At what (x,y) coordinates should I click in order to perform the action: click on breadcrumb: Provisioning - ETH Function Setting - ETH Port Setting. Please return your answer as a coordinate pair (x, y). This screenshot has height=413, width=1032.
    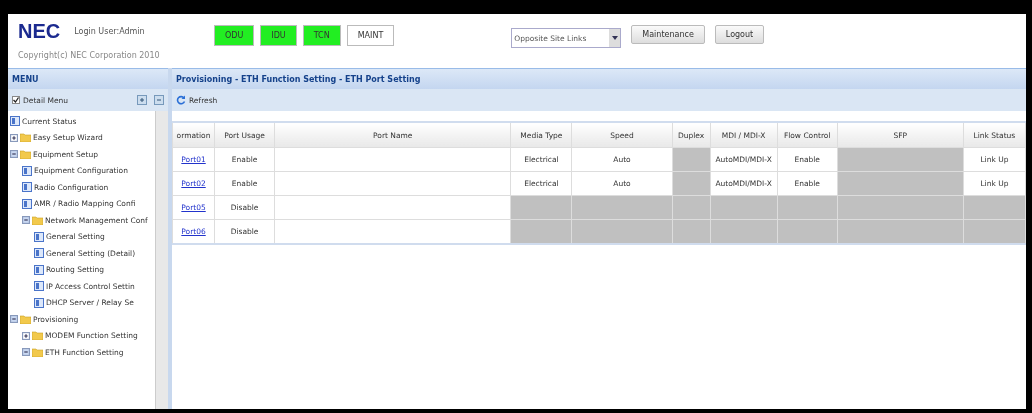
    Looking at the image, I should click on (599, 78).